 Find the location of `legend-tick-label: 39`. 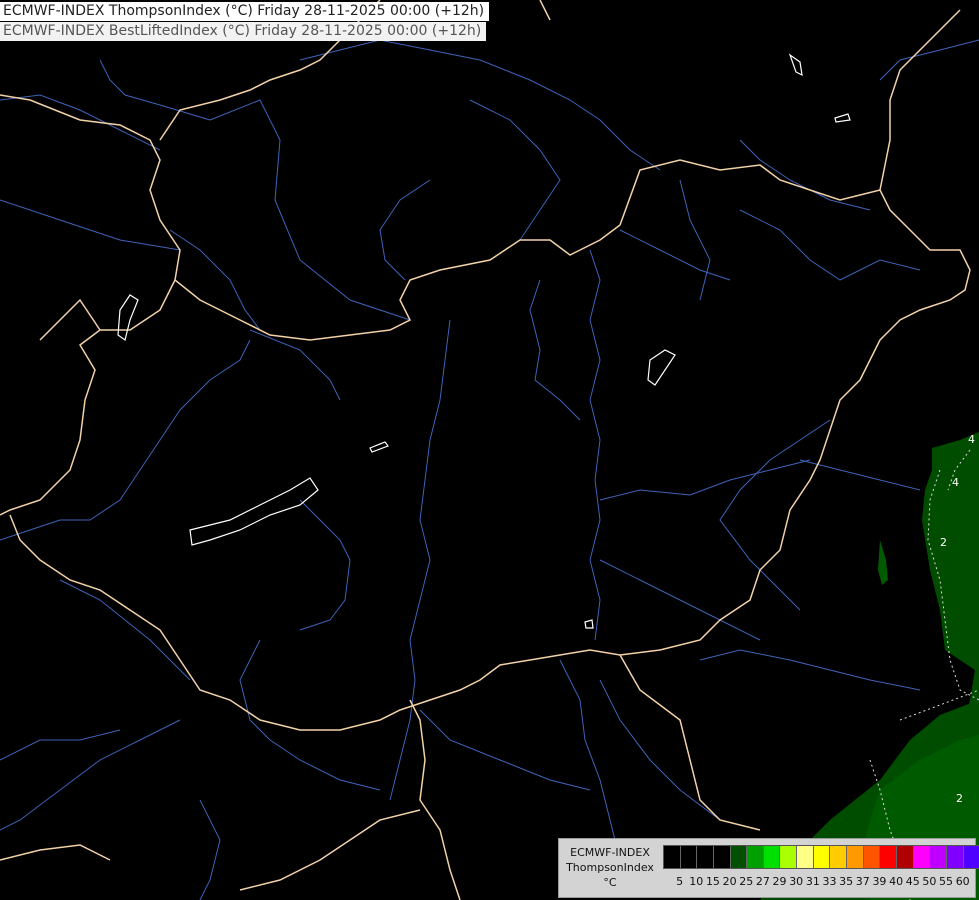

legend-tick-label: 39 is located at coordinates (879, 881).